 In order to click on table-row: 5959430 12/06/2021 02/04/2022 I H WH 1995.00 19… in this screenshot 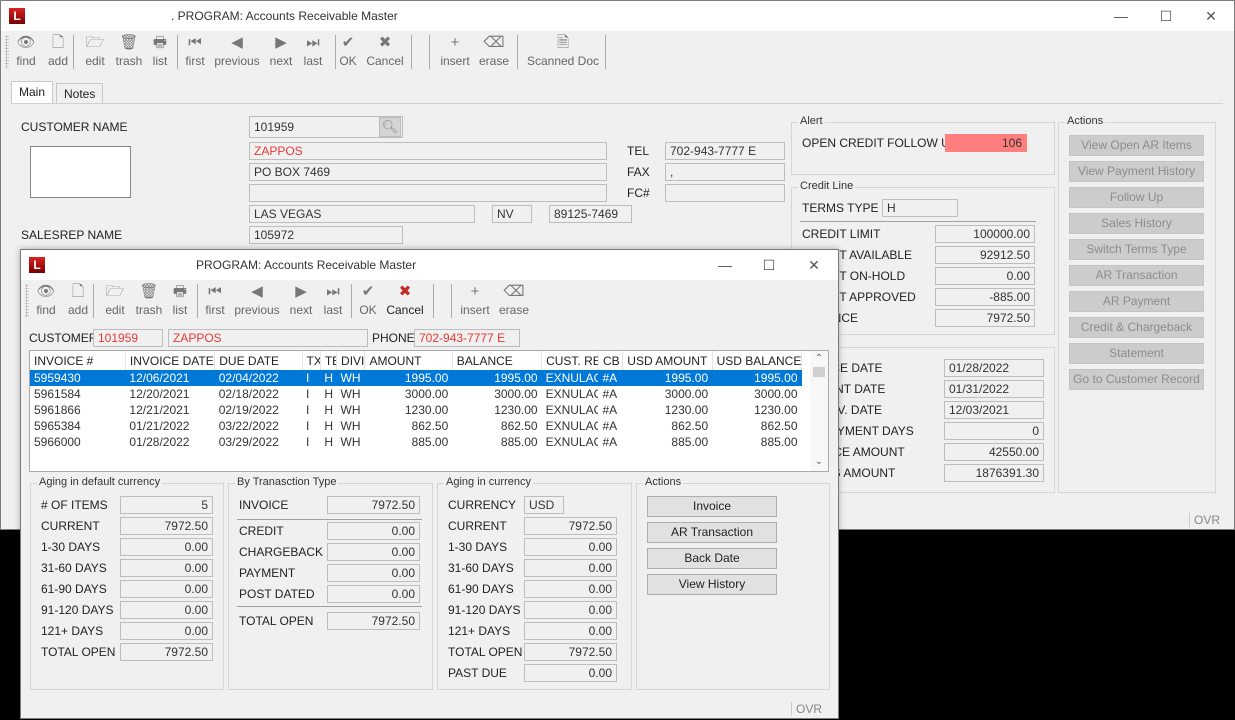, I will do `click(416, 378)`.